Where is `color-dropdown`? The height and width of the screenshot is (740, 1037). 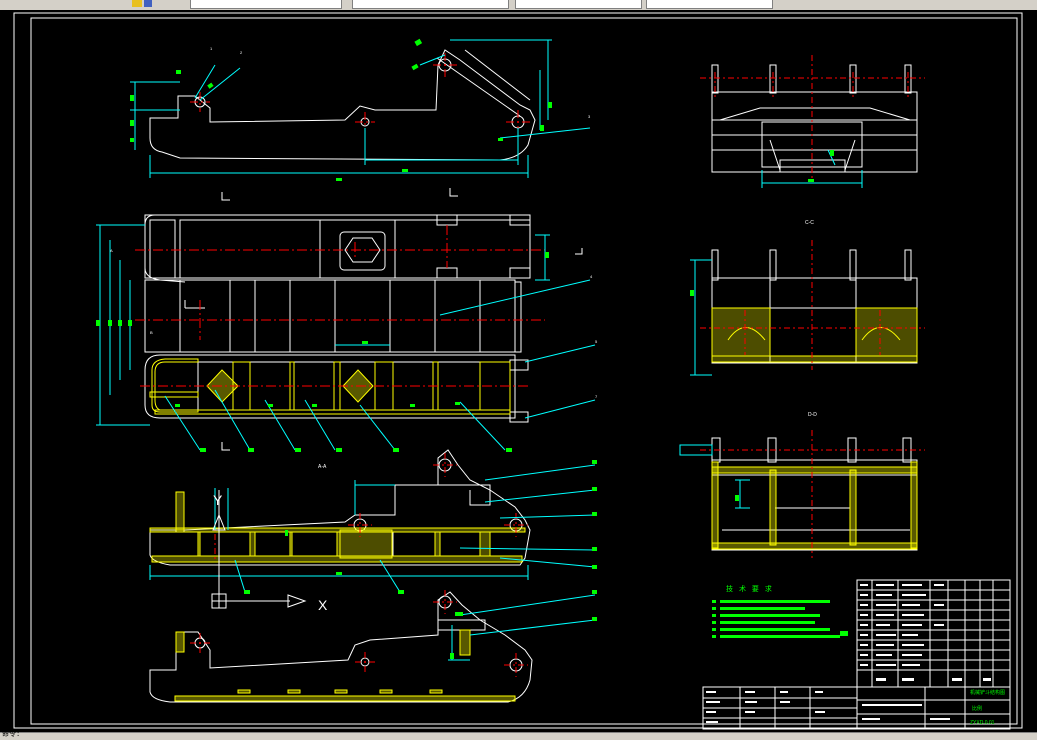
color-dropdown is located at coordinates (430, 4).